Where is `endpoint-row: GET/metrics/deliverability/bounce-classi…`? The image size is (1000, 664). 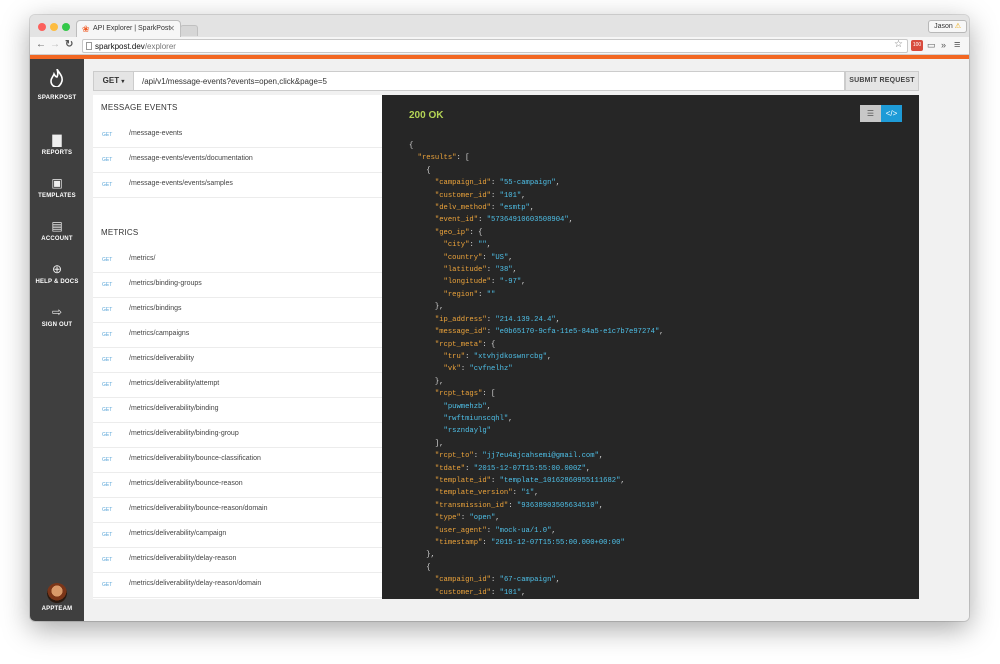
endpoint-row: GET/metrics/deliverability/bounce-classi… is located at coordinates (237, 460).